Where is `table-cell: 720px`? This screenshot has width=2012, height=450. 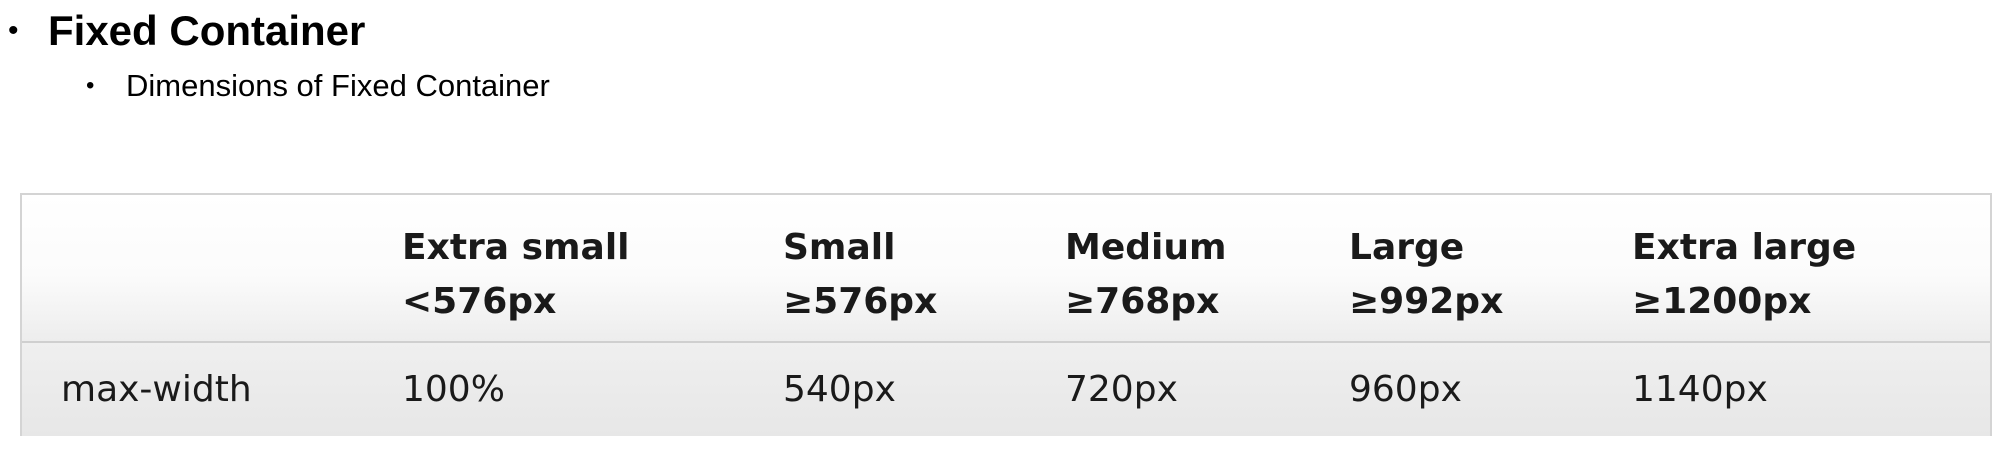
table-cell: 720px is located at coordinates (1121, 389).